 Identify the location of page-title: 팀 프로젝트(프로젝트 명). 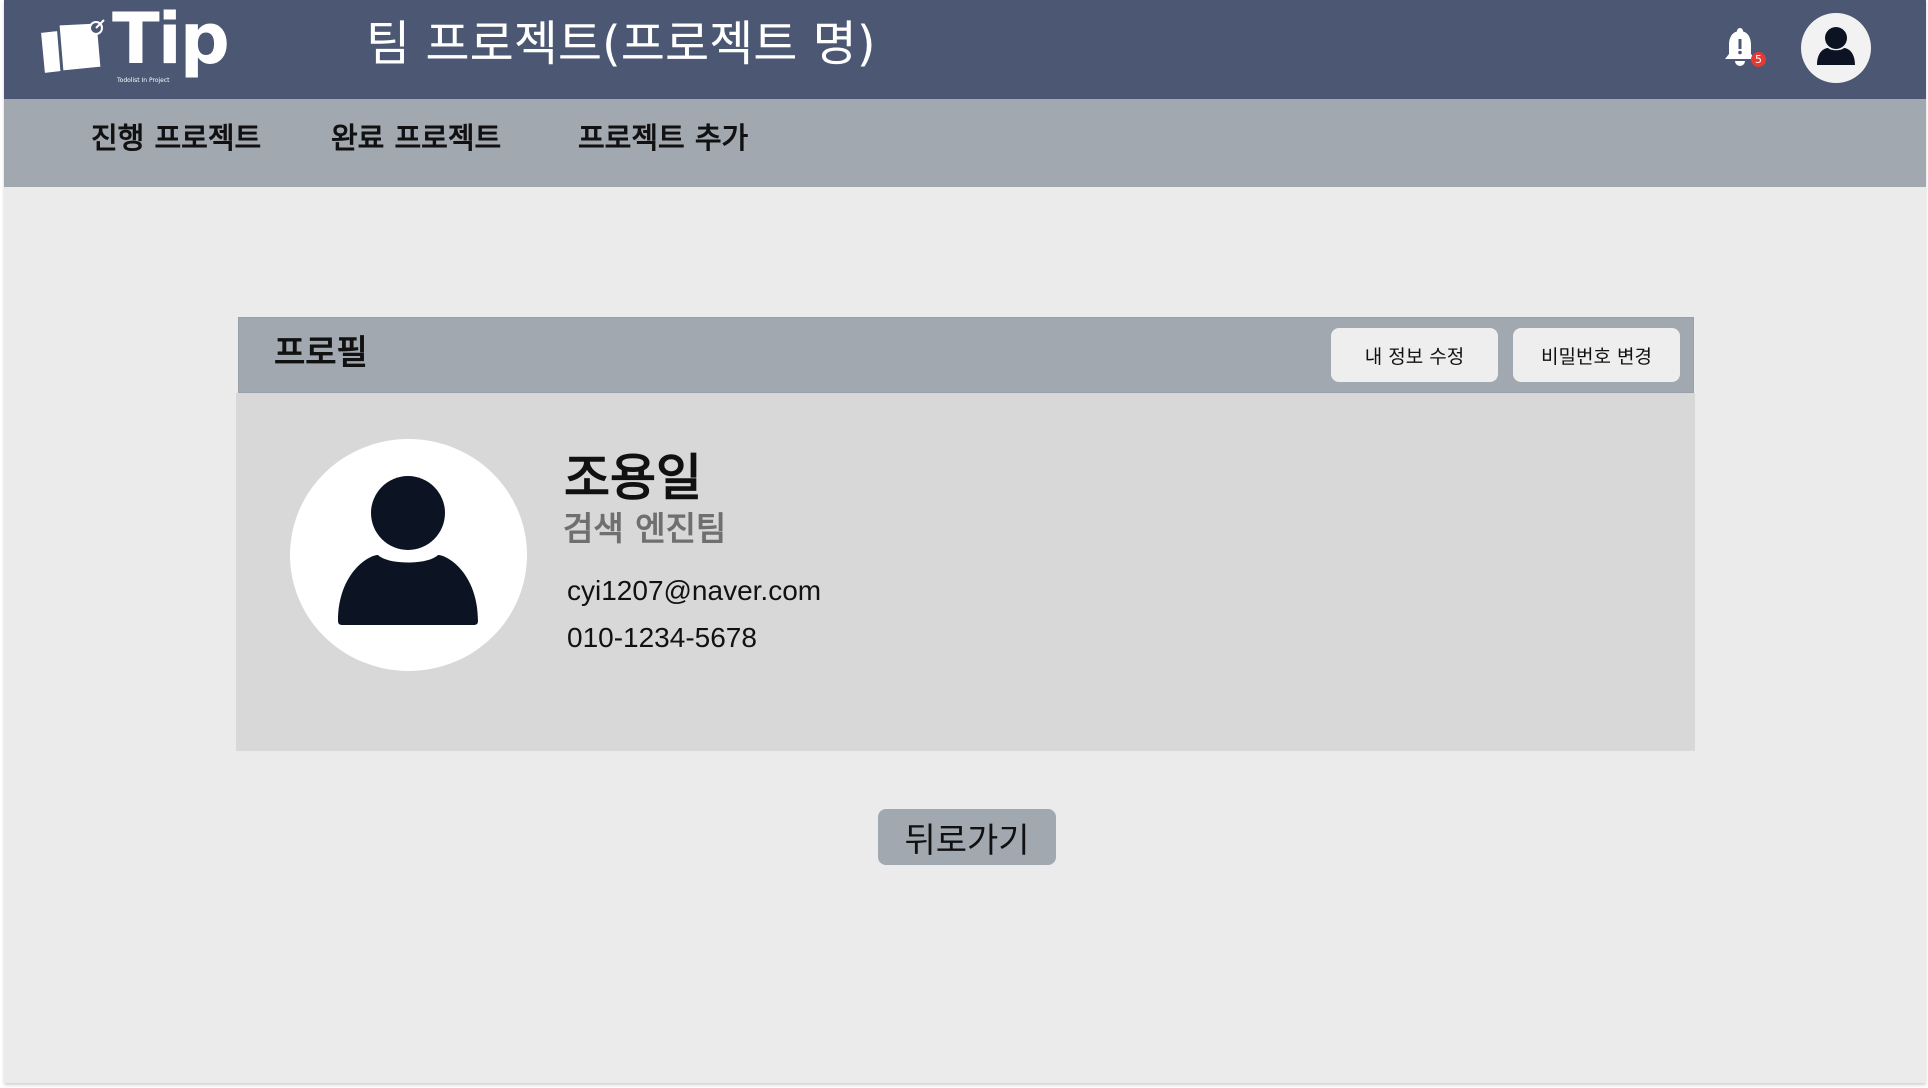
(621, 44).